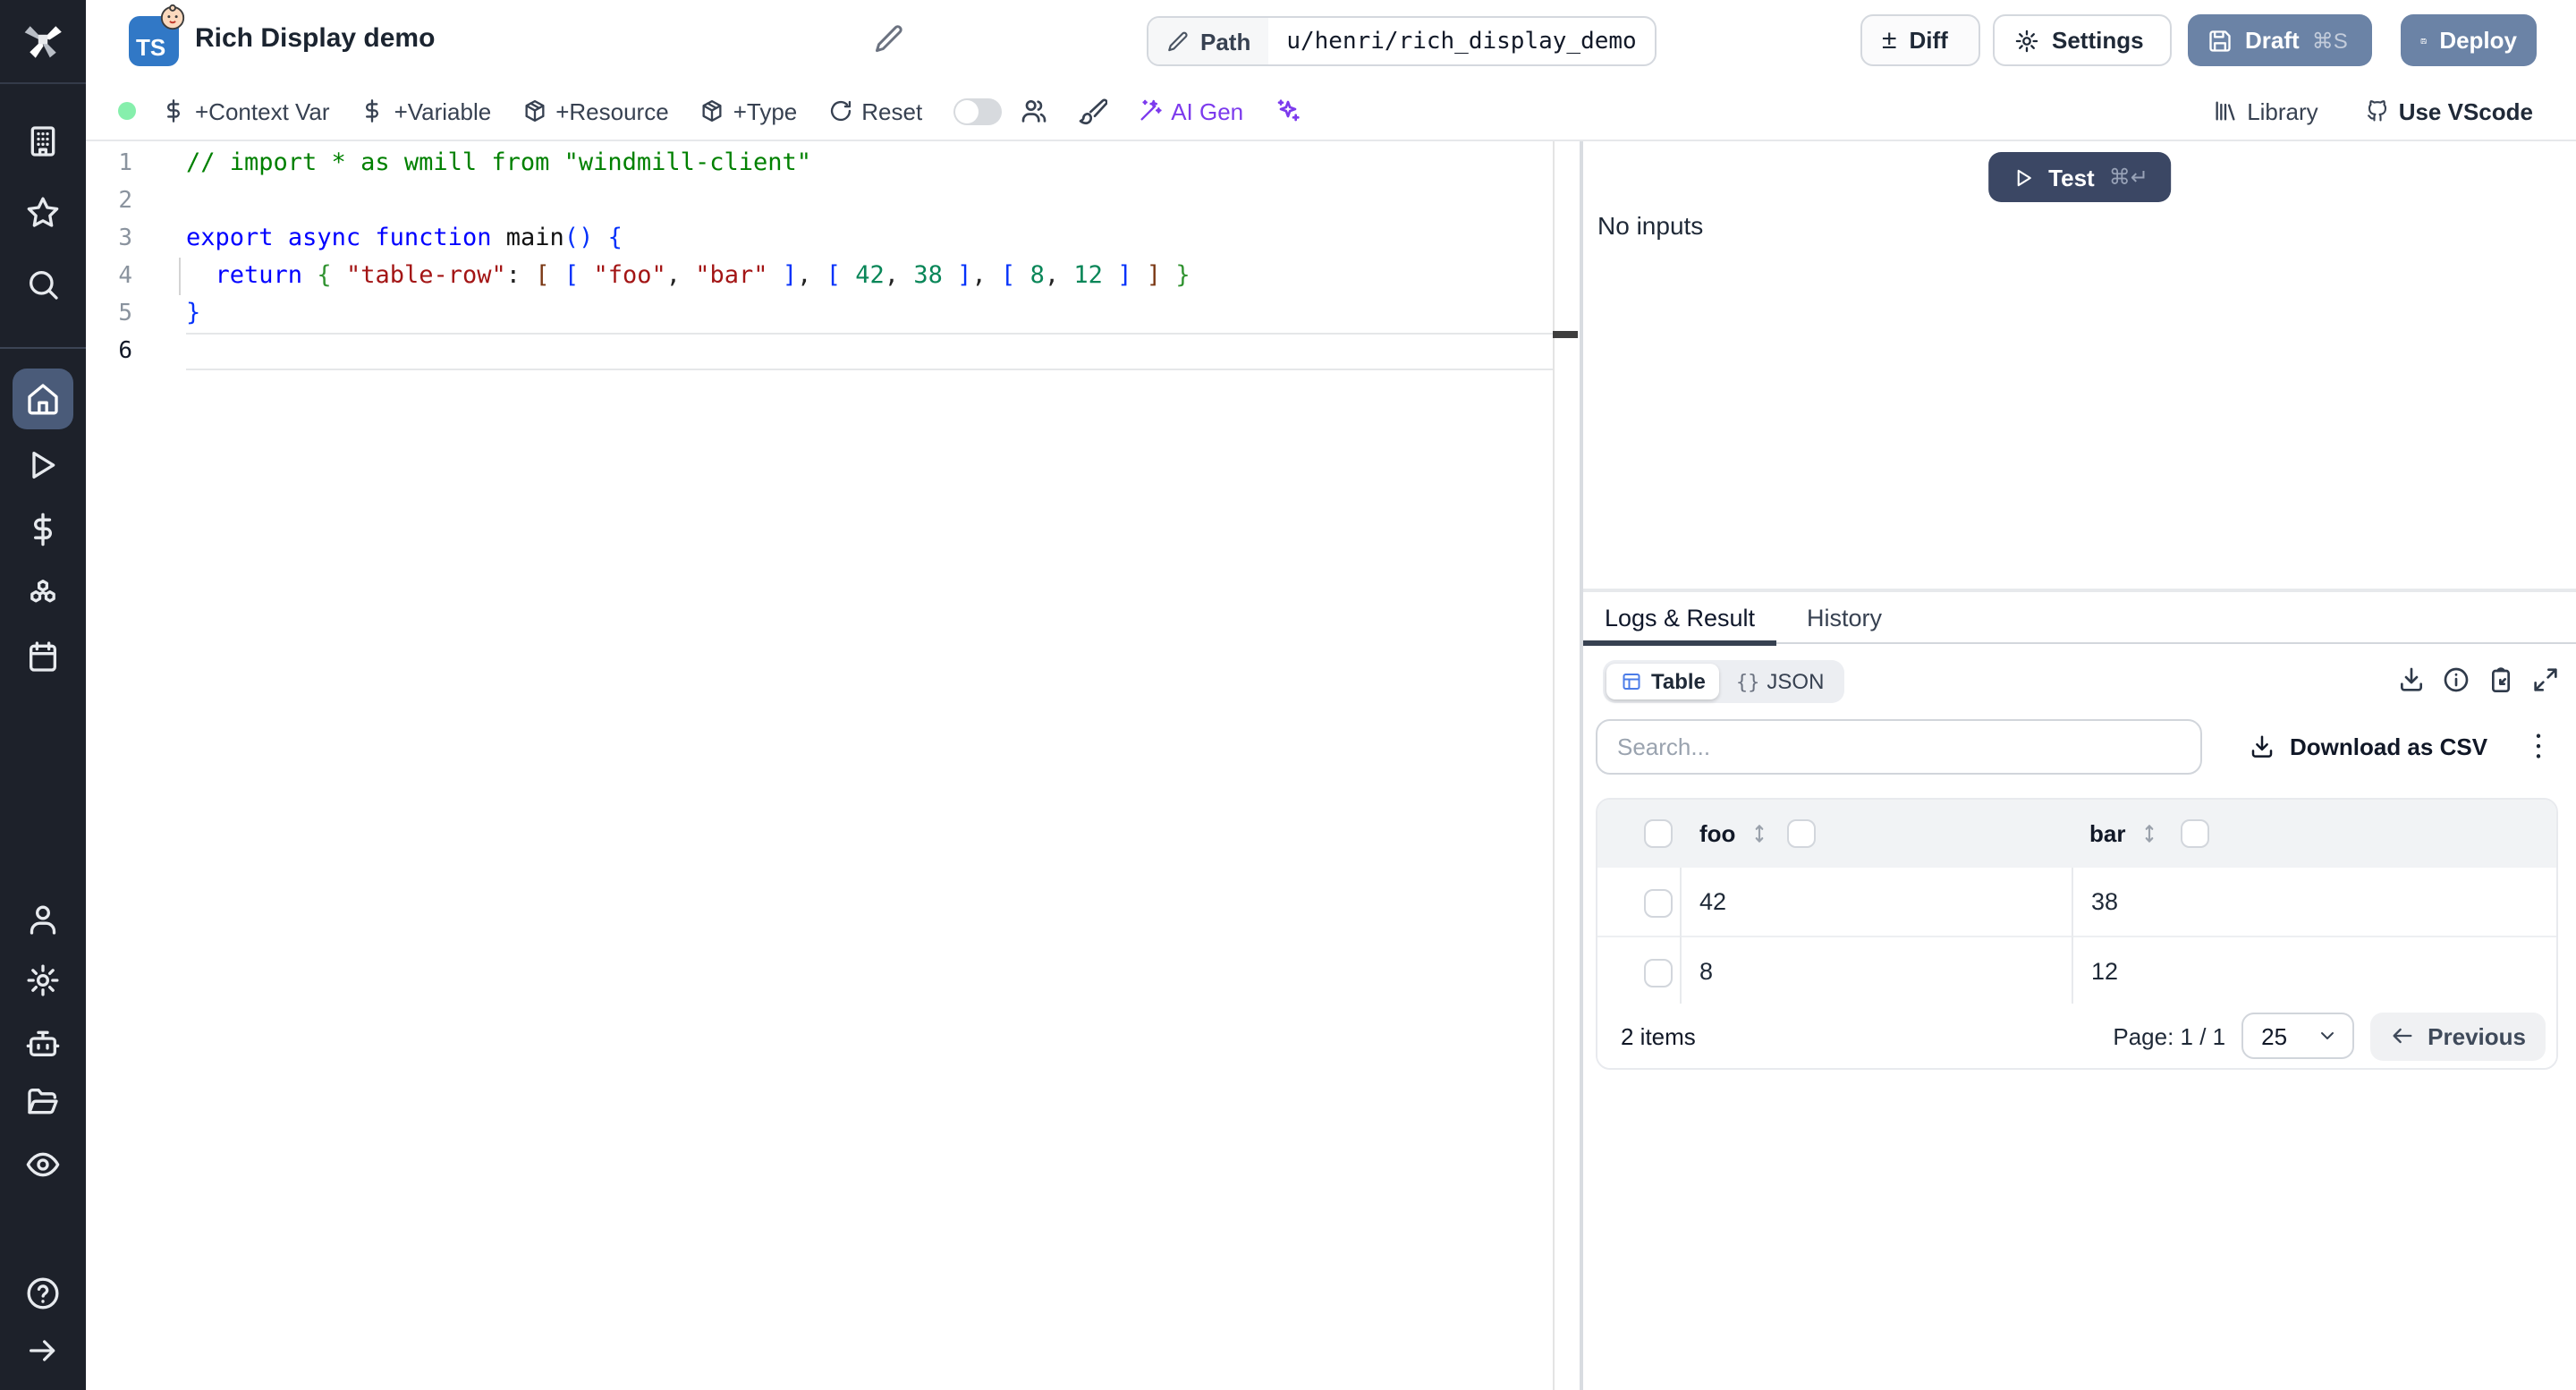 Image resolution: width=2576 pixels, height=1390 pixels. I want to click on sidebar-item-arrow-right, so click(43, 1351).